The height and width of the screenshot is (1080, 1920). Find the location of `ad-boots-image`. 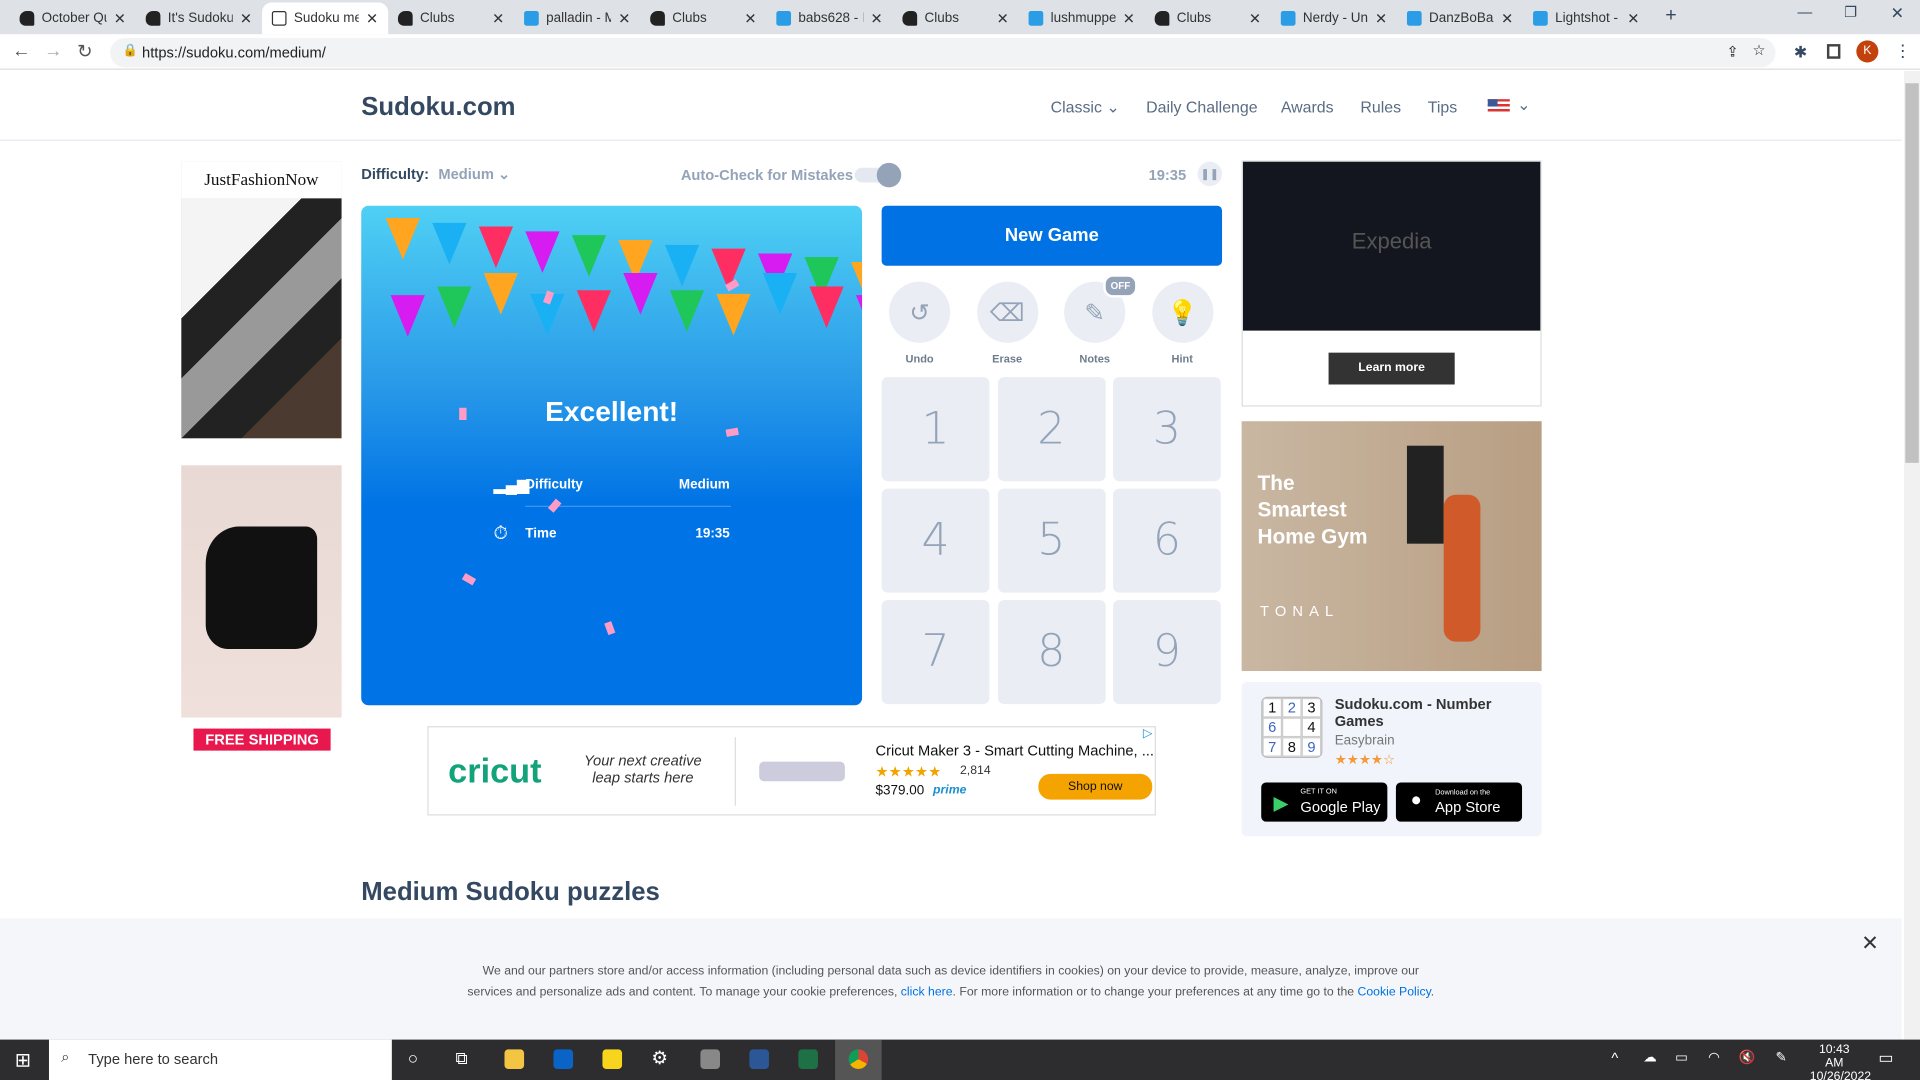

ad-boots-image is located at coordinates (261, 591).